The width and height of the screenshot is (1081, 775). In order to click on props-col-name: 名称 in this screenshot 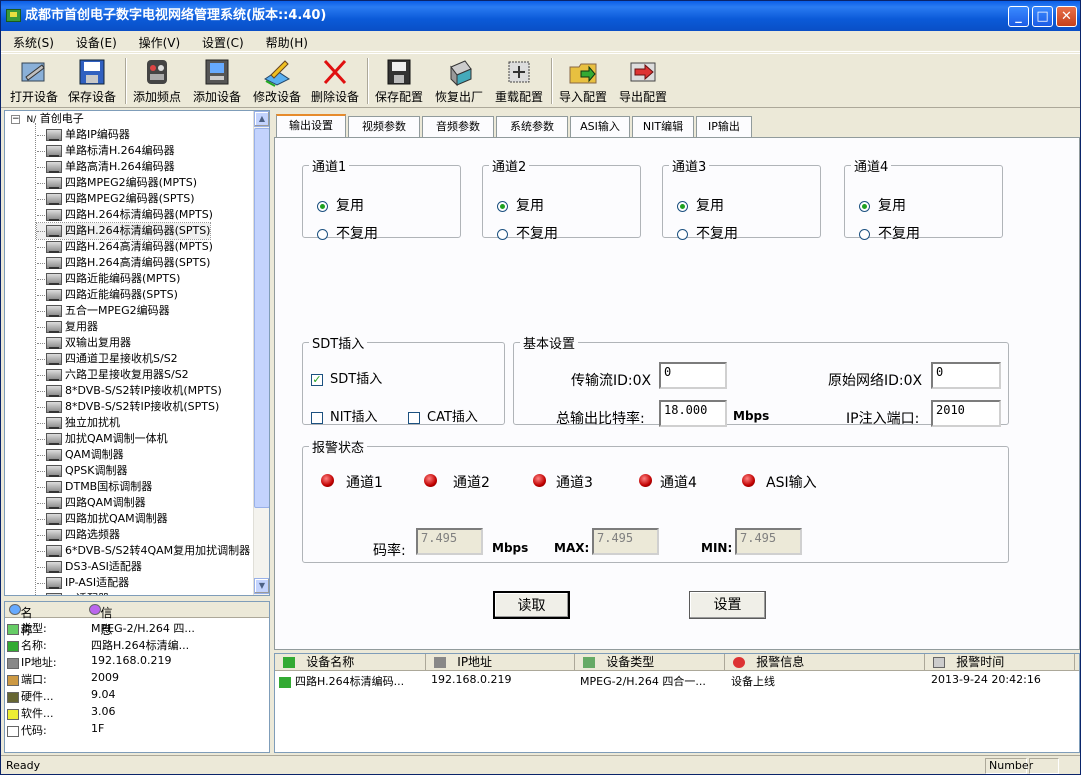, I will do `click(20, 620)`.